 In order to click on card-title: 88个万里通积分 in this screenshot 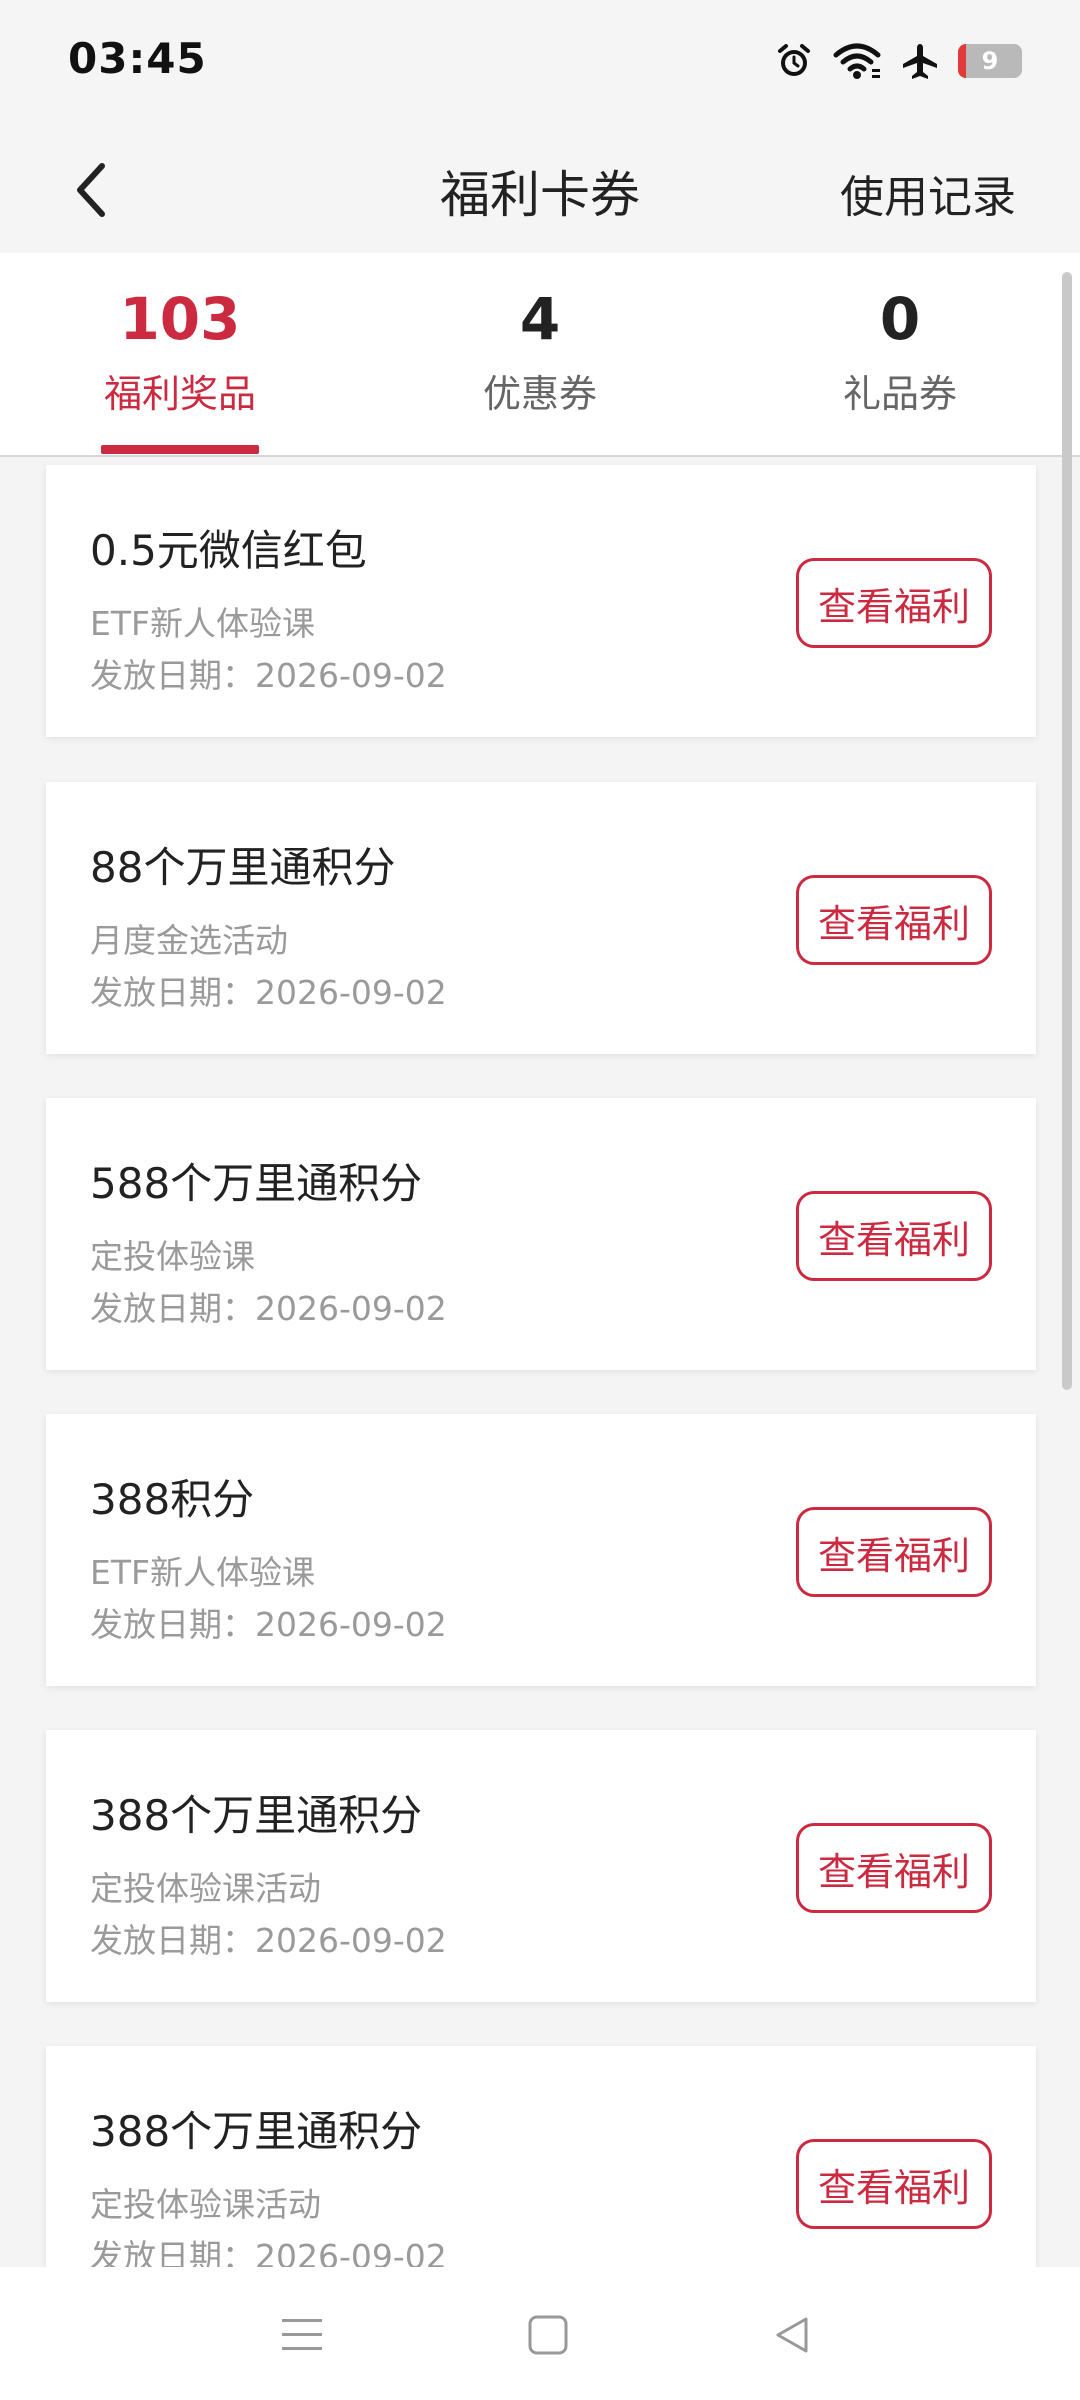, I will do `click(243, 867)`.